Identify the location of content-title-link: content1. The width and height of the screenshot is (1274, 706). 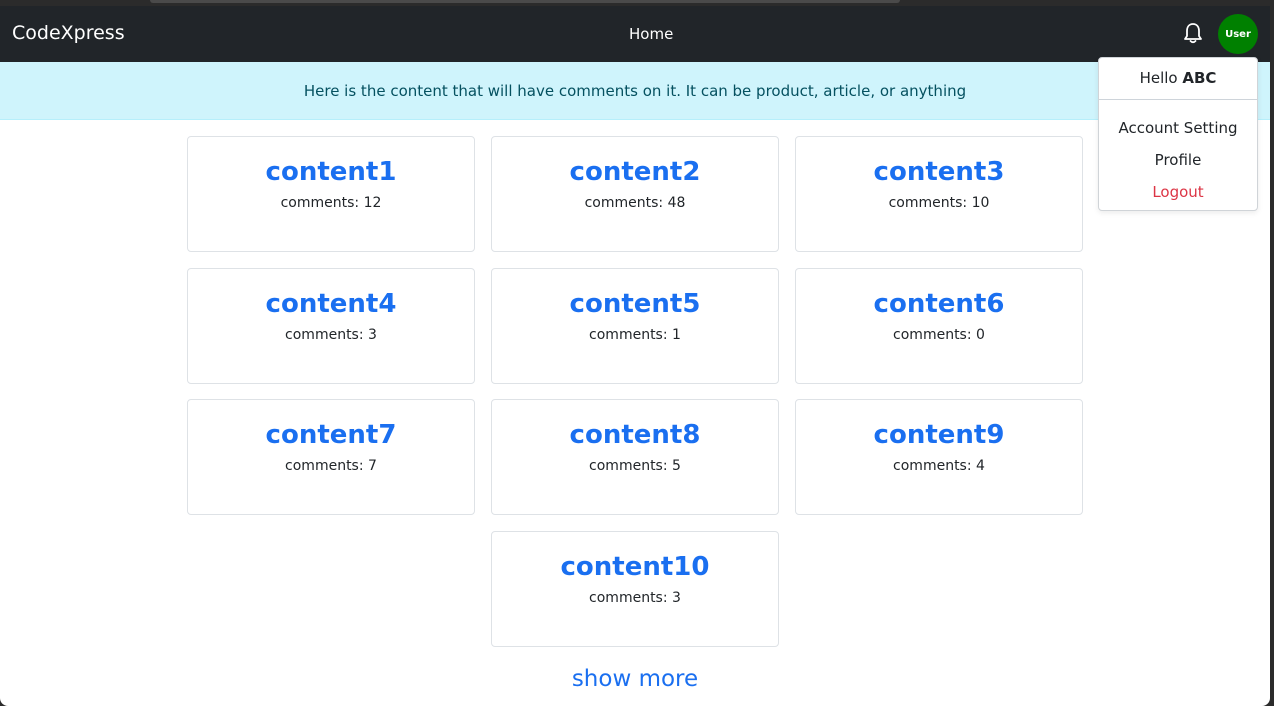
(331, 172).